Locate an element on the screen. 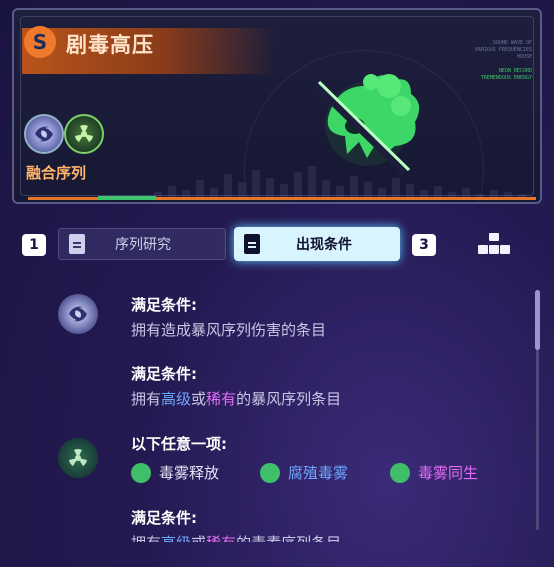 Image resolution: width=554 pixels, height=567 pixels. tab-label: 序列研究 is located at coordinates (143, 245).